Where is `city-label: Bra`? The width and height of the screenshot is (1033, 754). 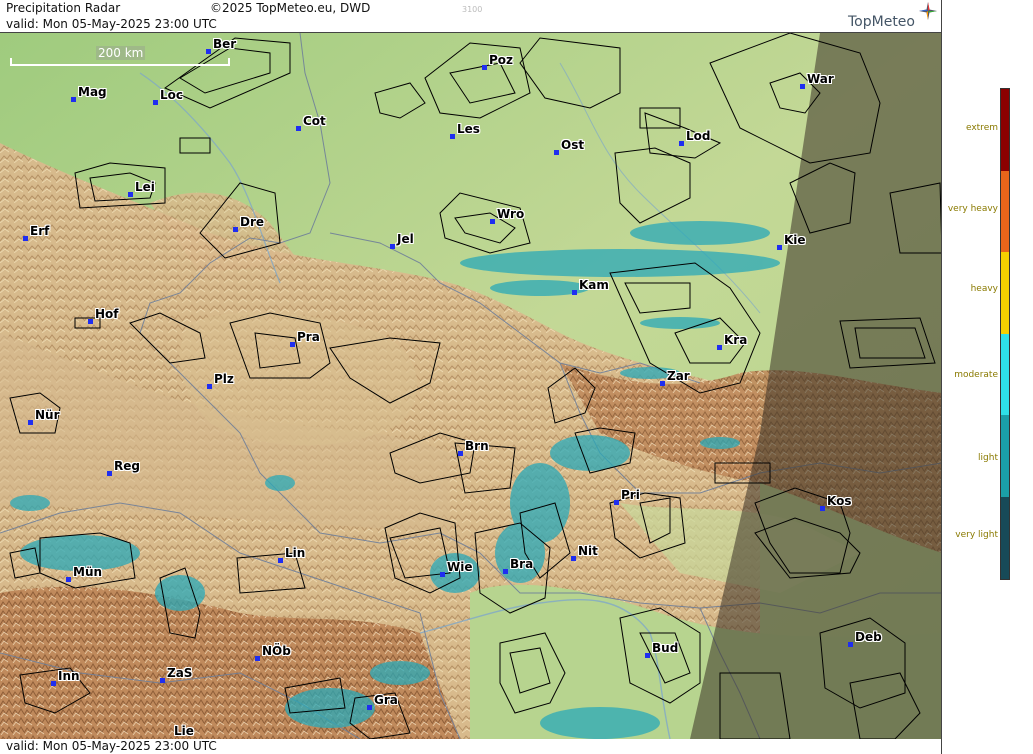 city-label: Bra is located at coordinates (522, 564).